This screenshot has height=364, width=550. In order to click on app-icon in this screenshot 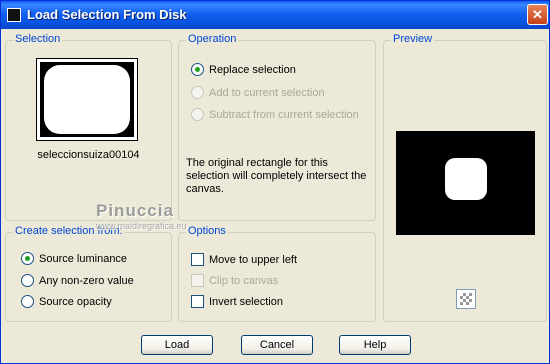, I will do `click(14, 15)`.